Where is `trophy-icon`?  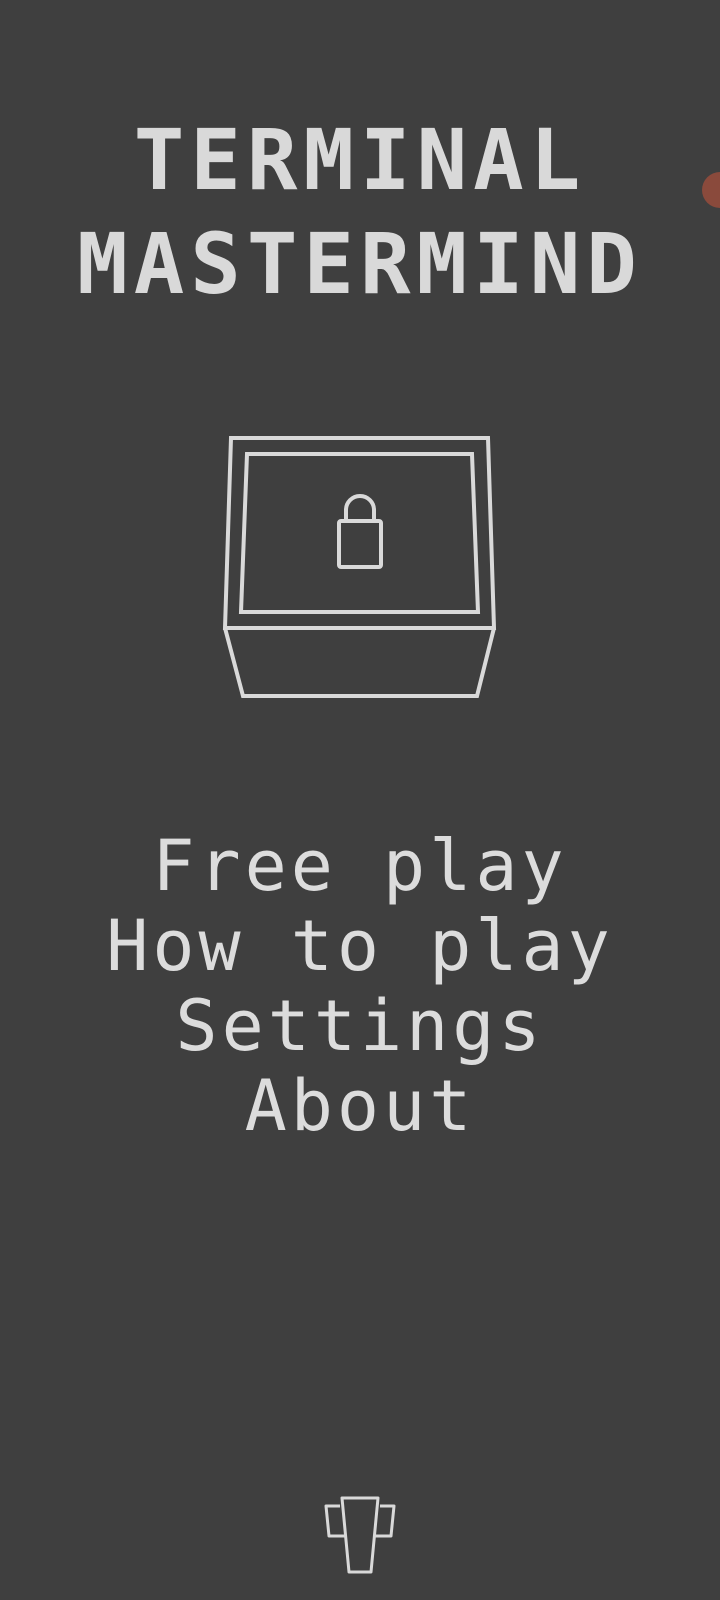
trophy-icon is located at coordinates (360, 1535).